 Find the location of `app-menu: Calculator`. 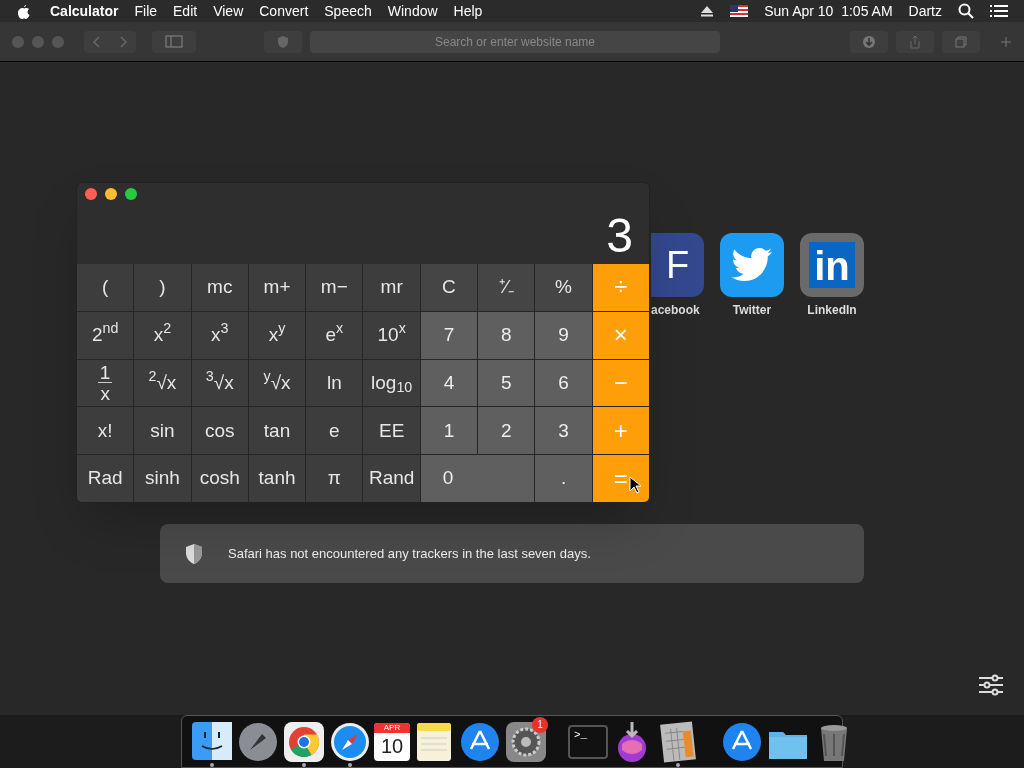

app-menu: Calculator is located at coordinates (84, 11).